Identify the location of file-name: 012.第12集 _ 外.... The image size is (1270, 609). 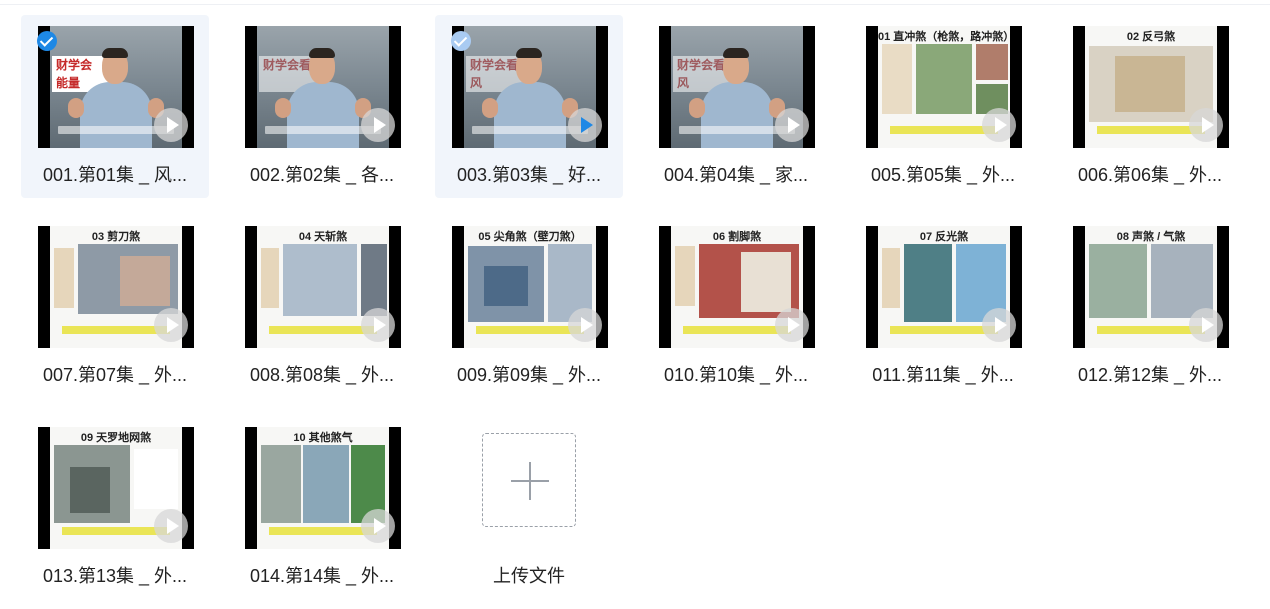
(1150, 375).